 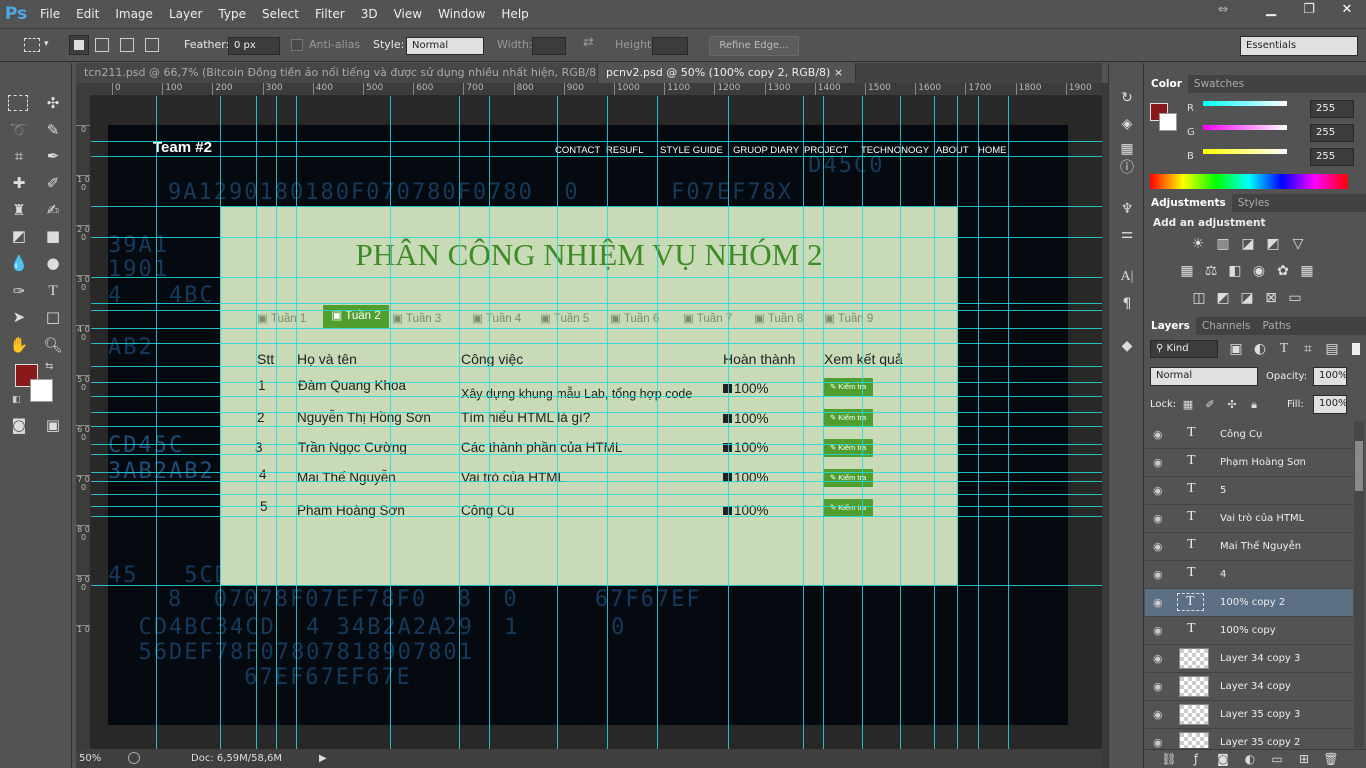 I want to click on add-selection-icon, so click(x=102, y=45).